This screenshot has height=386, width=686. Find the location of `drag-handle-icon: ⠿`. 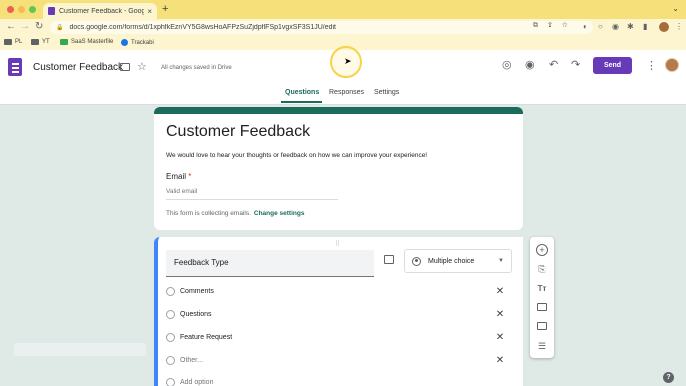

drag-handle-icon: ⠿ is located at coordinates (338, 244).